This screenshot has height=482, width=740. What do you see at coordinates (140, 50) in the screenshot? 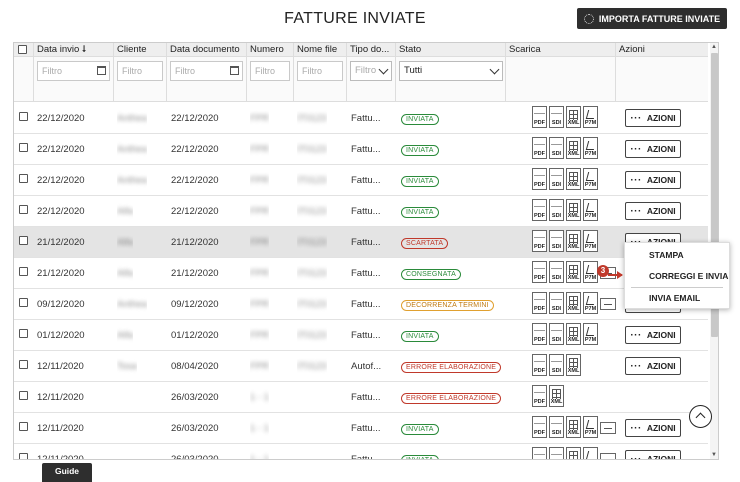
I see `col-cliente: Cliente` at bounding box center [140, 50].